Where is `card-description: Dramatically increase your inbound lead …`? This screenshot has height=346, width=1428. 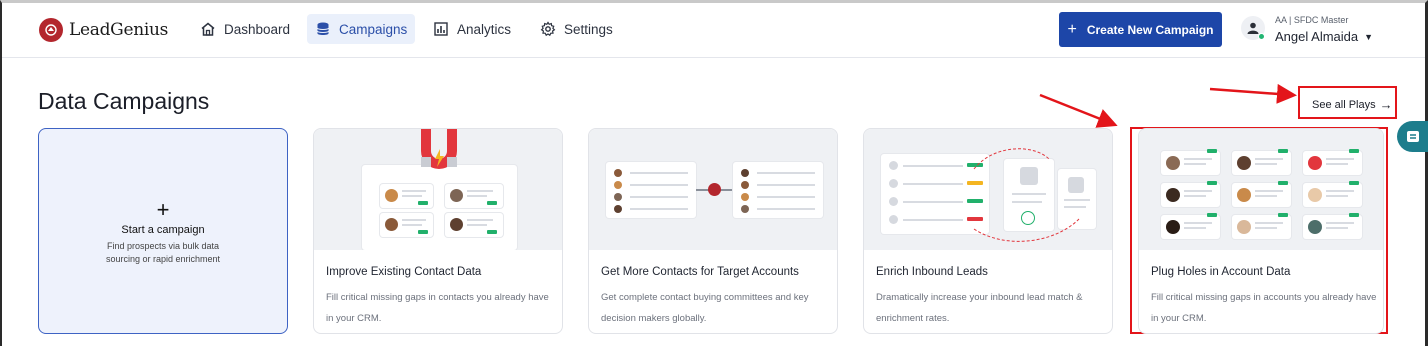 card-description: Dramatically increase your inbound lead … is located at coordinates (979, 308).